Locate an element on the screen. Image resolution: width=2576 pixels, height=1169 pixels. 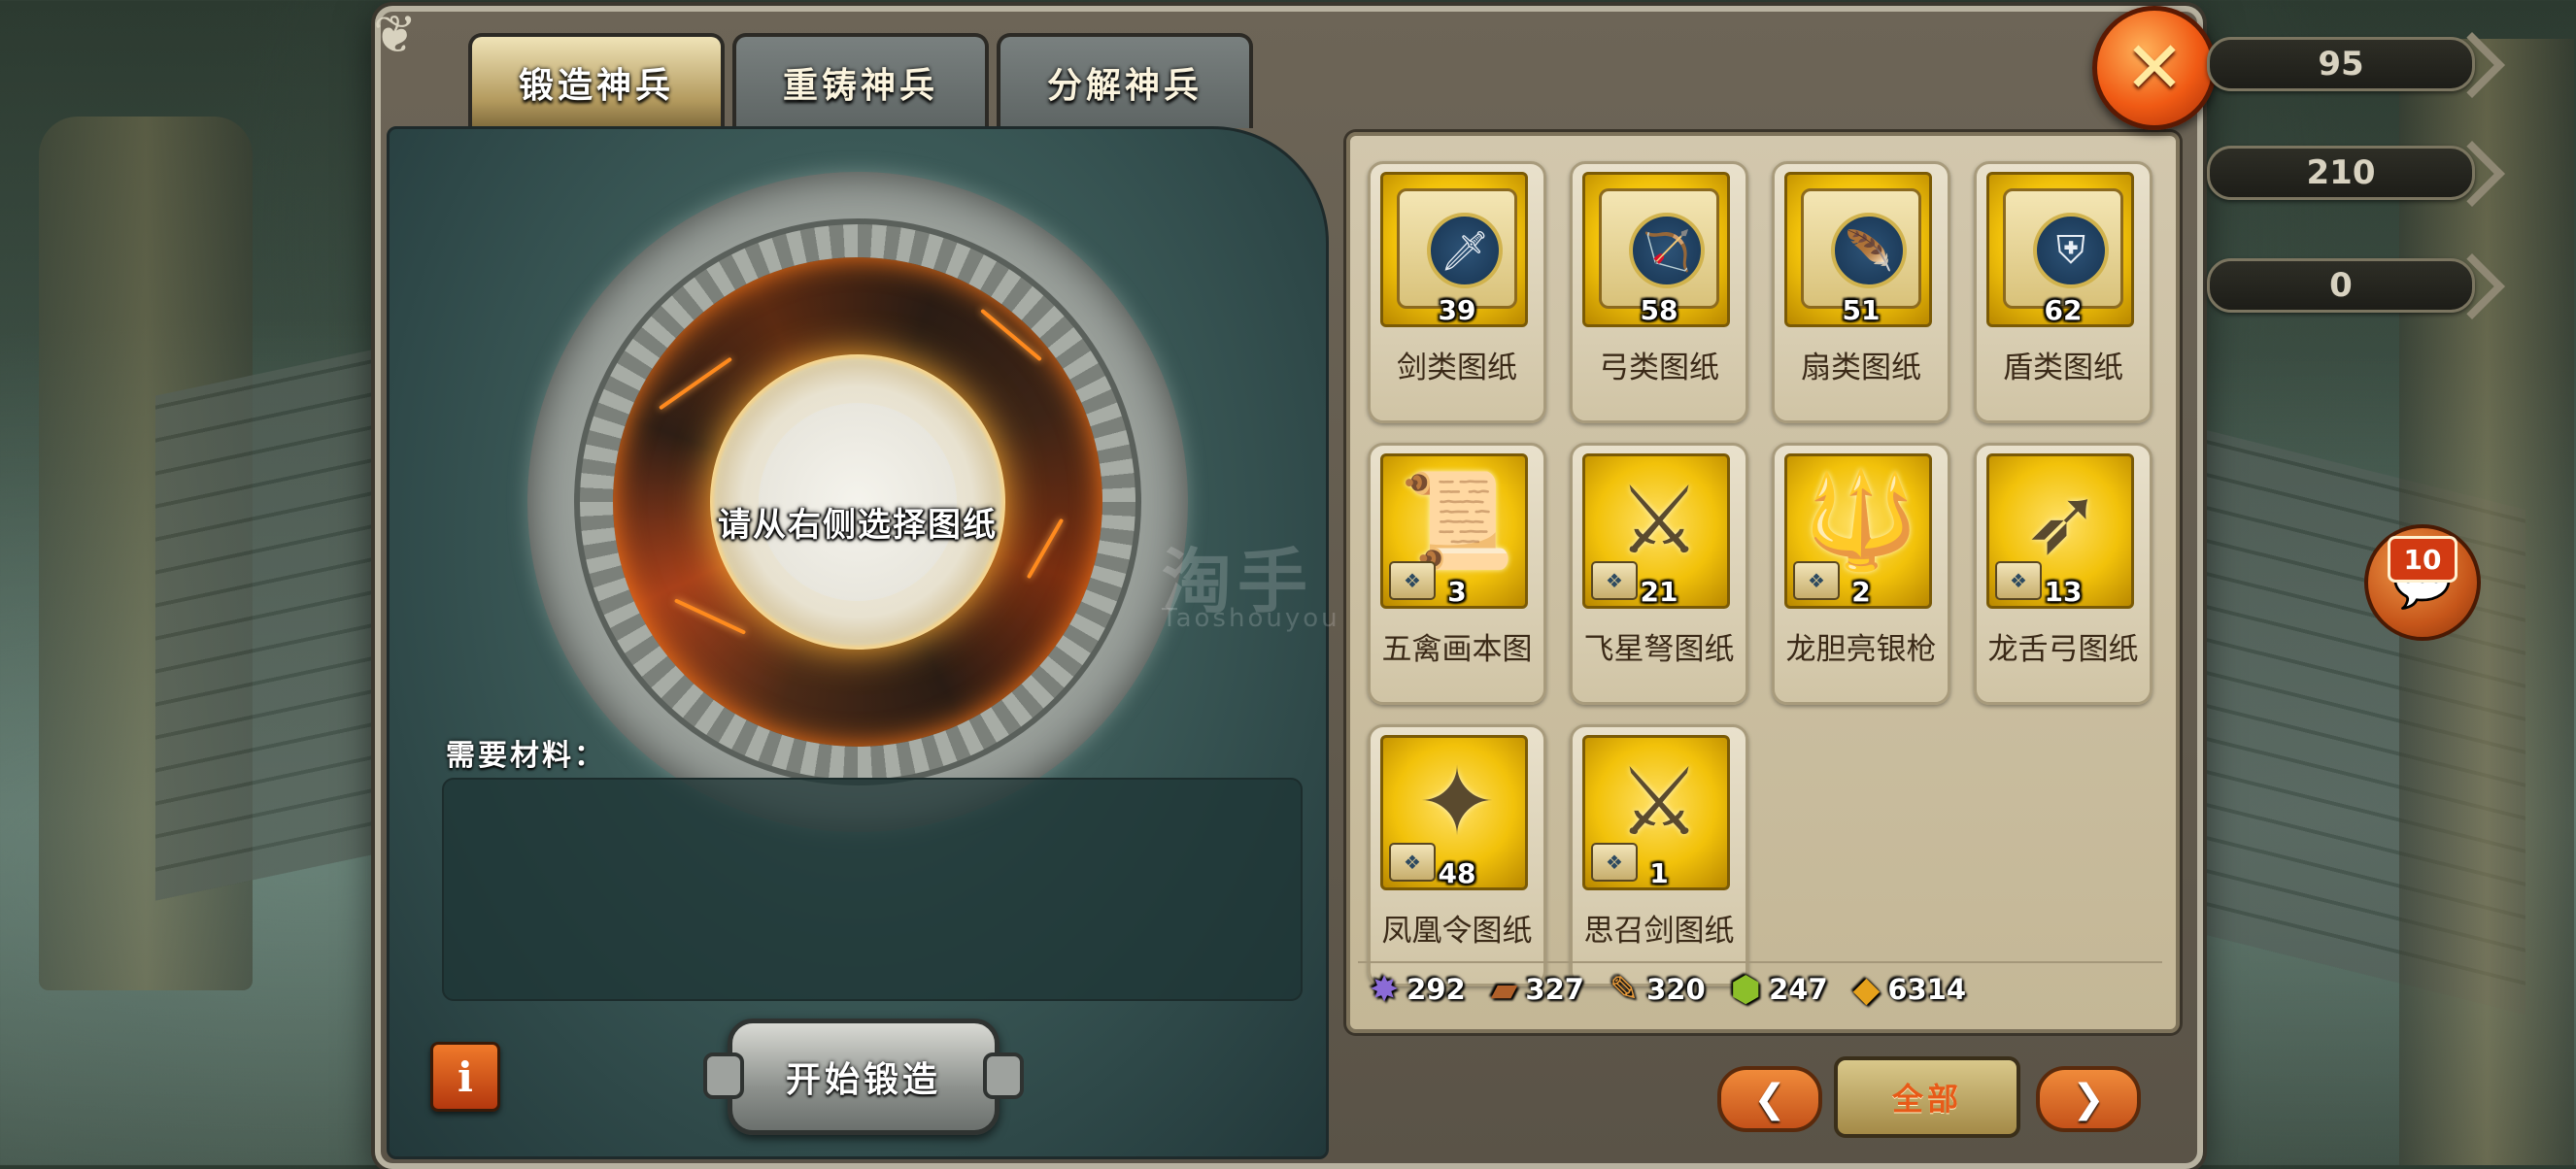
next-page-button: ❯ is located at coordinates (2088, 1099).